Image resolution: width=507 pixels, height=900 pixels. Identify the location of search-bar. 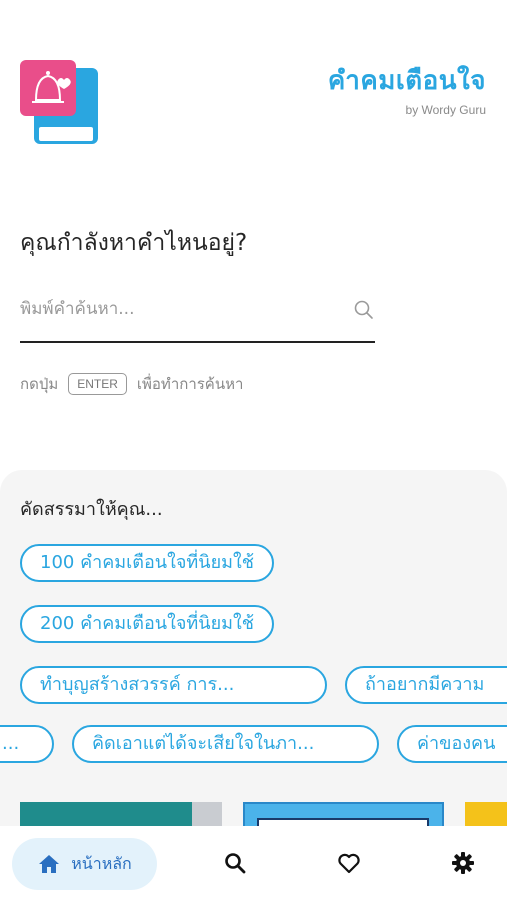
(197, 317).